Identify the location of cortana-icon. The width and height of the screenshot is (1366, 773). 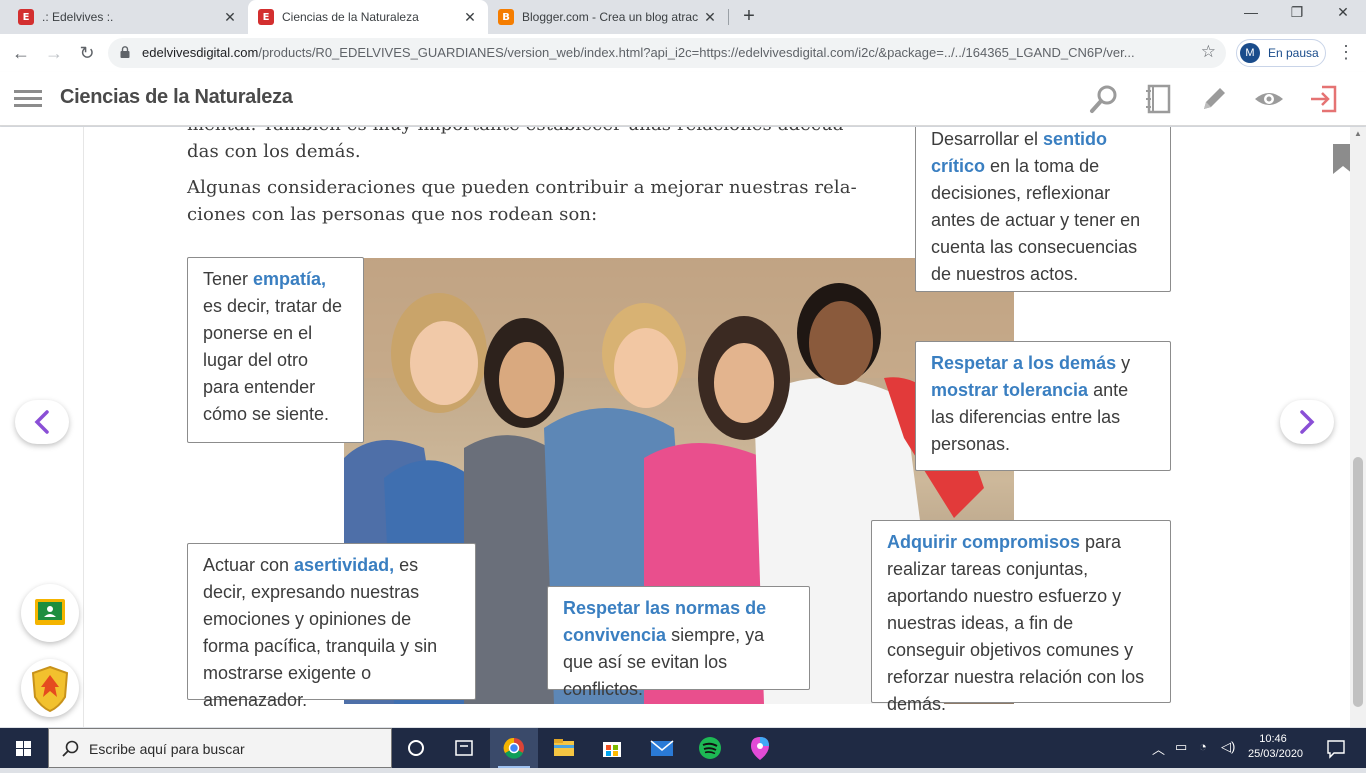
(416, 748).